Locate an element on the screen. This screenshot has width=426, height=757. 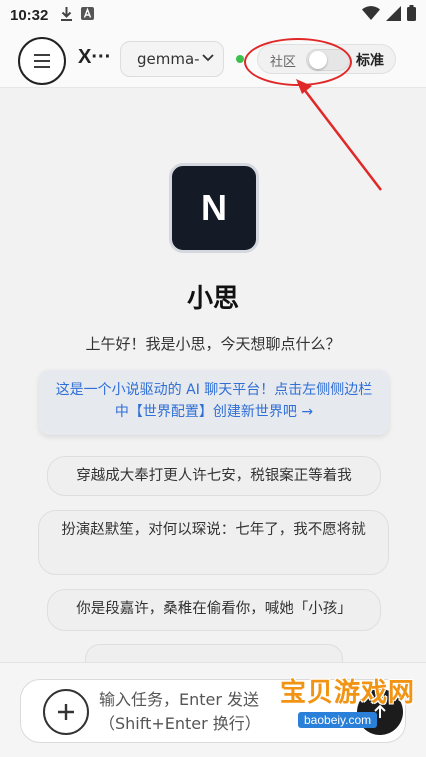
standard-label: 标准 is located at coordinates (370, 60).